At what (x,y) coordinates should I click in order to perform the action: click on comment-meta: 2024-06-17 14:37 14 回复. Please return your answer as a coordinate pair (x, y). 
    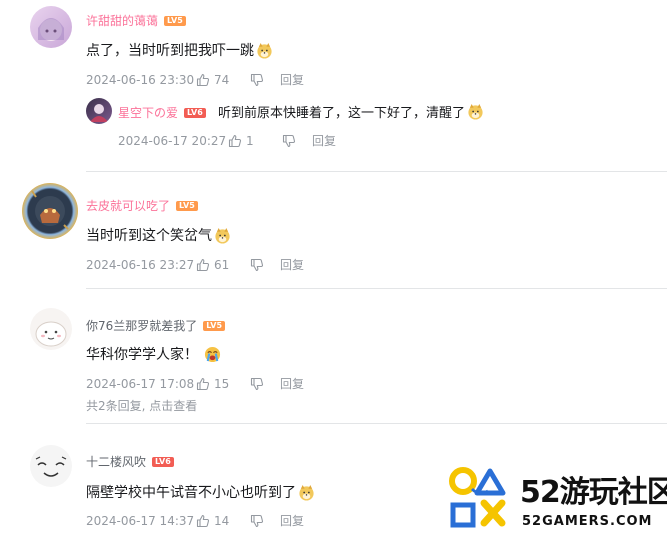
    Looking at the image, I should click on (195, 520).